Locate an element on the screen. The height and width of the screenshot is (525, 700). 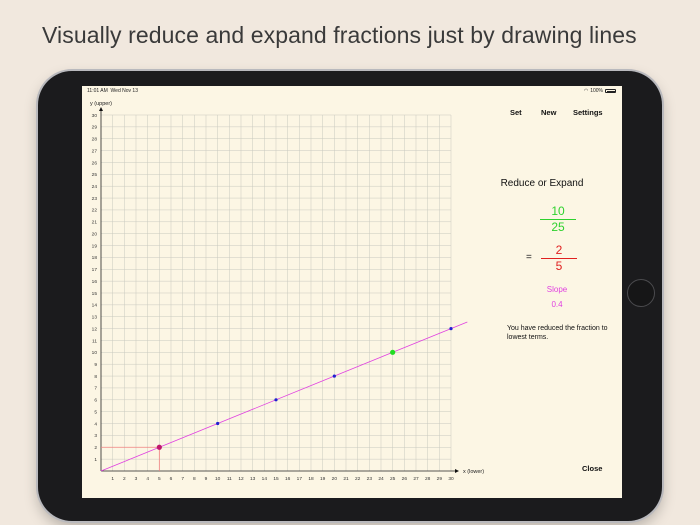
original-denominator: 25 is located at coordinates (558, 227).